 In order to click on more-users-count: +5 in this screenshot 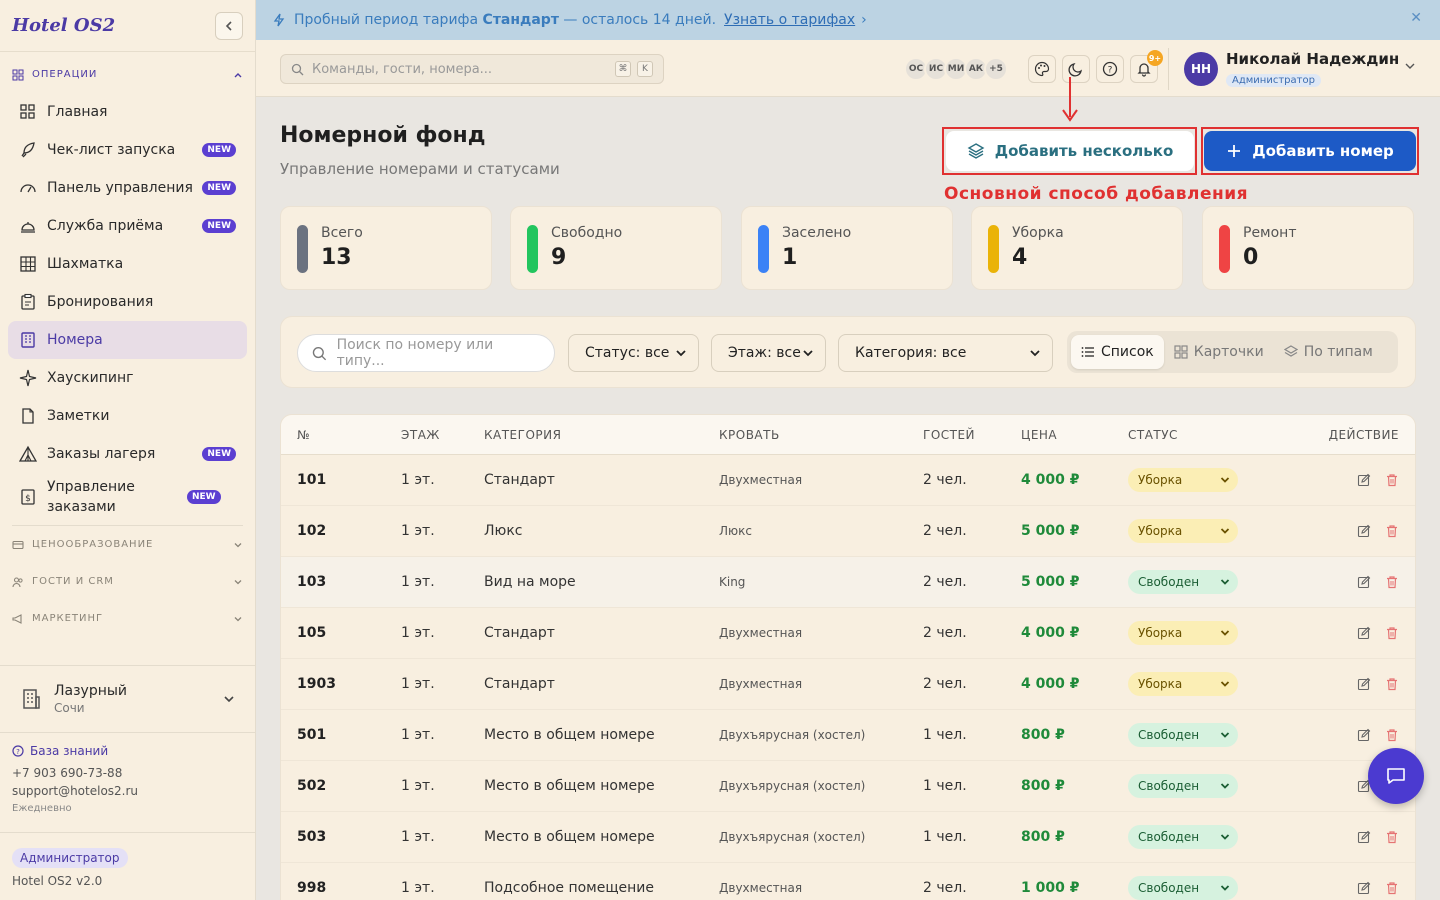, I will do `click(996, 69)`.